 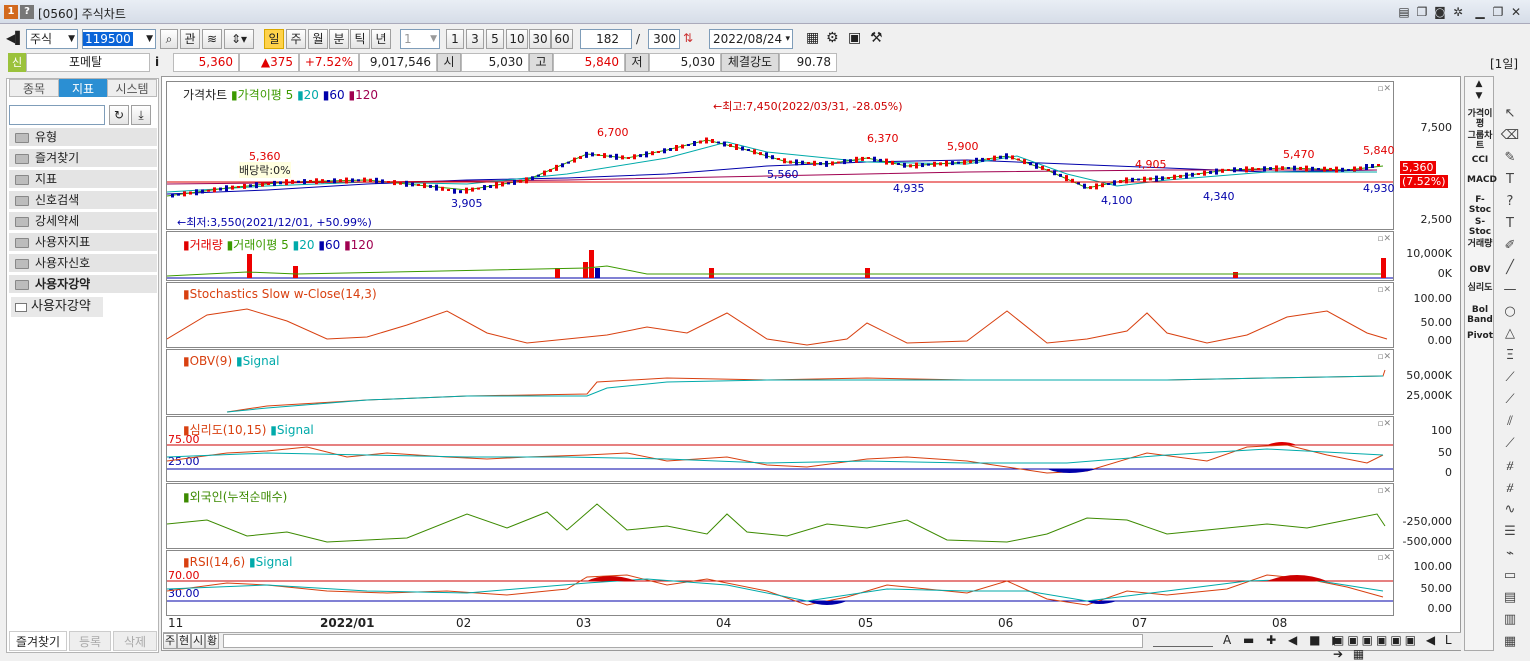 I want to click on unit-60: 60, so click(x=562, y=39).